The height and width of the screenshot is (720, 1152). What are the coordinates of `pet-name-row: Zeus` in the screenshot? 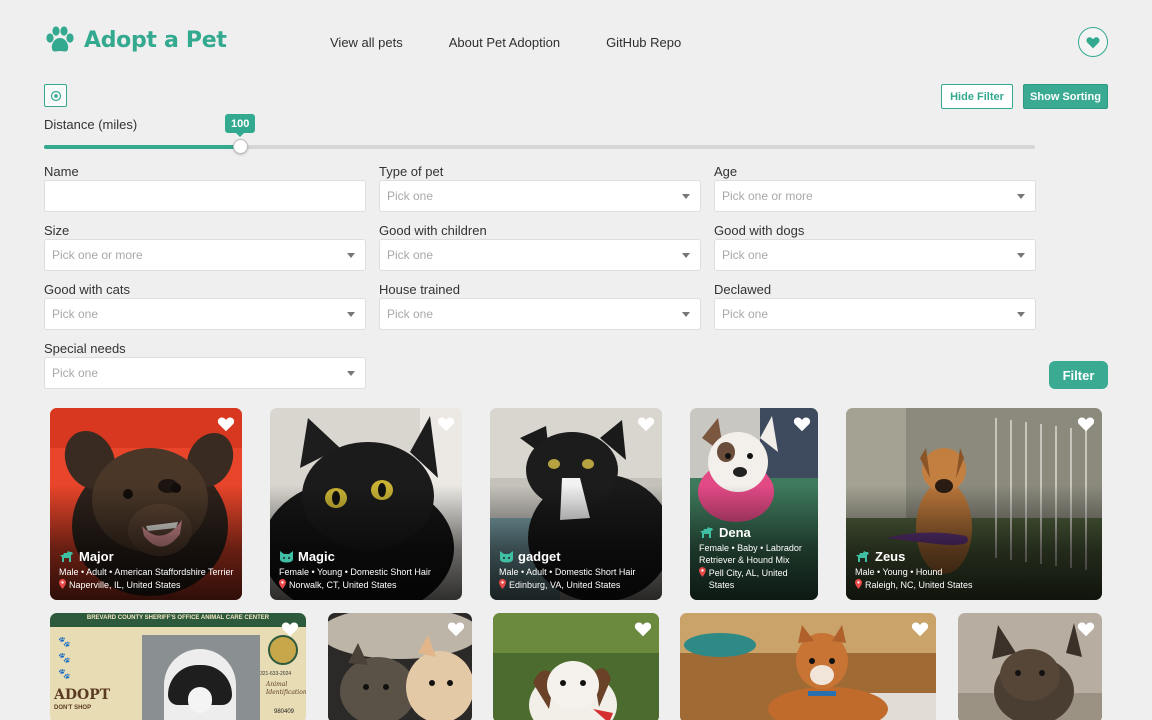 It's located at (975, 556).